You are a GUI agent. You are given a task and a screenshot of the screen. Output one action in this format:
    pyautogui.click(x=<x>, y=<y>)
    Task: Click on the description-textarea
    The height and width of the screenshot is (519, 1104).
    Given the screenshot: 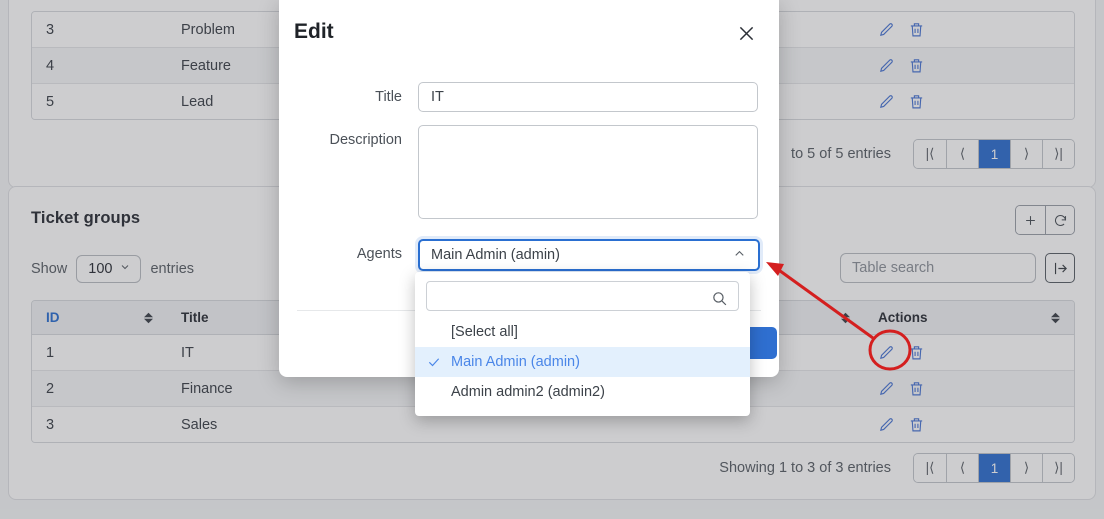 What is the action you would take?
    pyautogui.click(x=588, y=172)
    